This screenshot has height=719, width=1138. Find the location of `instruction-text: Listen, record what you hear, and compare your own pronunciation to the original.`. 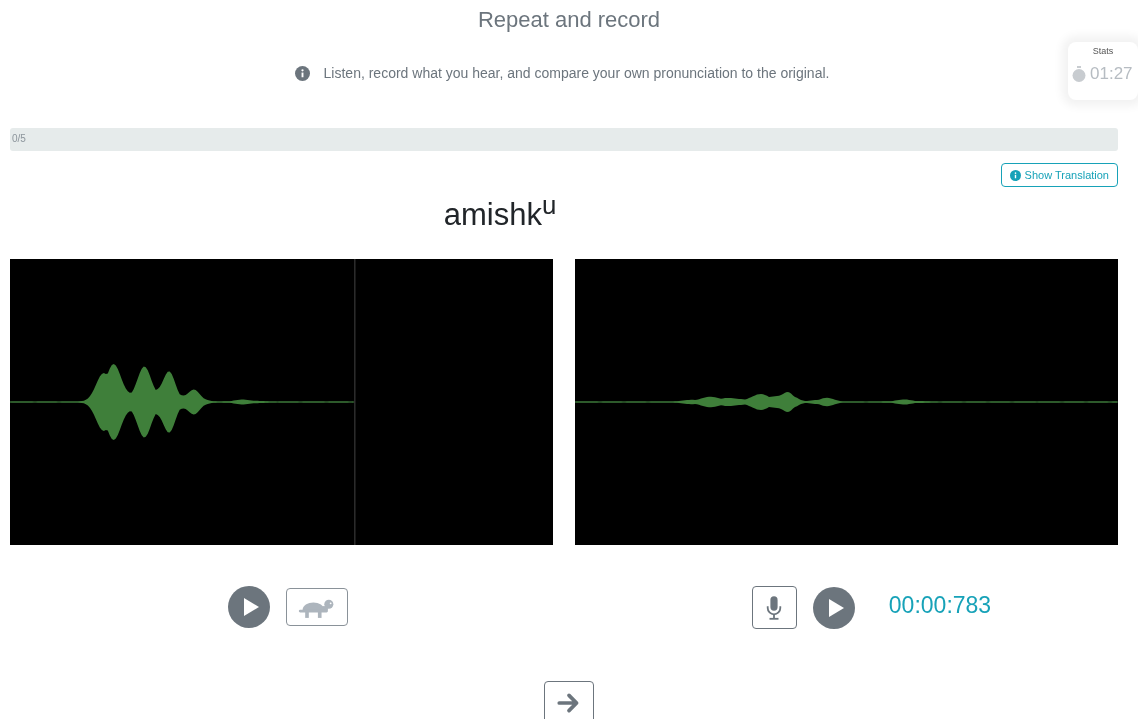

instruction-text: Listen, record what you hear, and compare your own pronunciation to the original. is located at coordinates (576, 73).